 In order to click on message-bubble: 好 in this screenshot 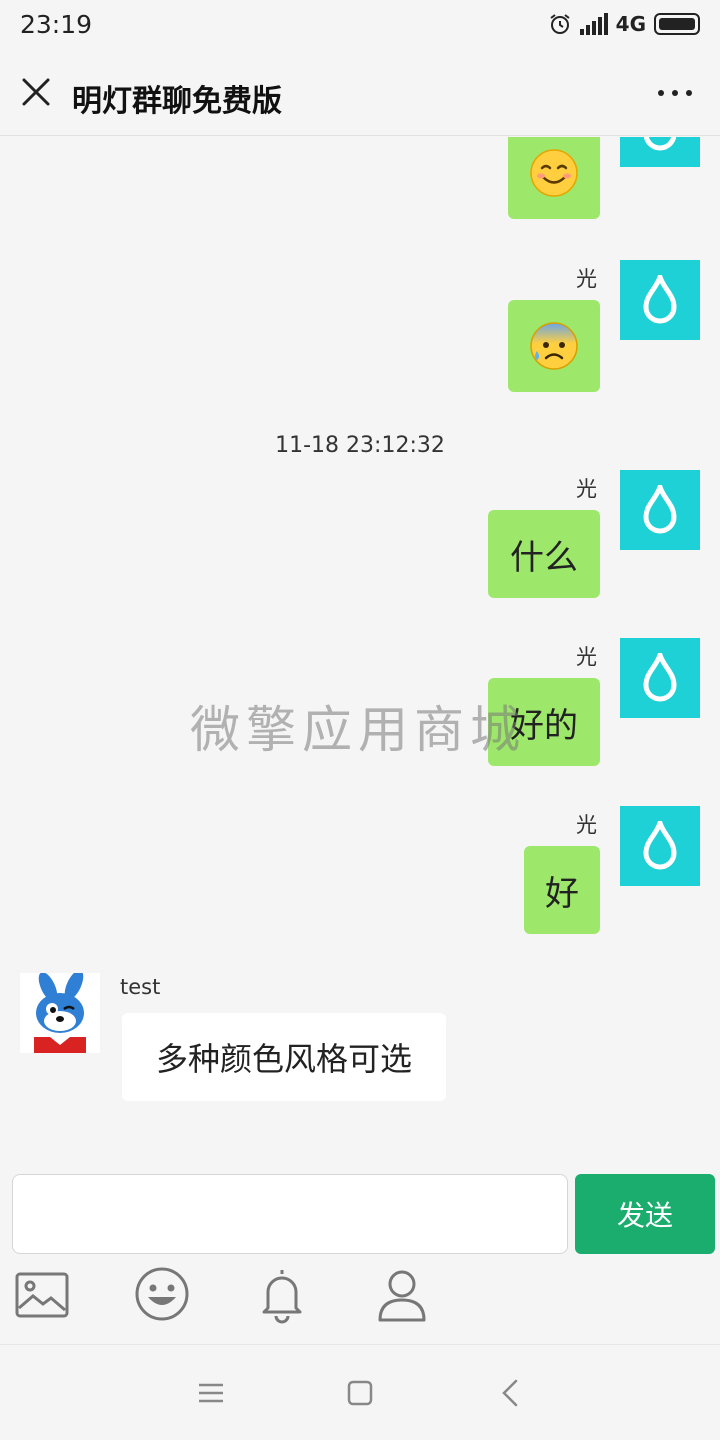, I will do `click(562, 890)`.